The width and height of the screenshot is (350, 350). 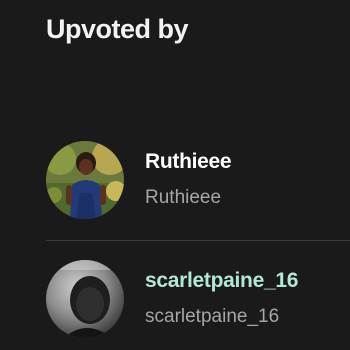 I want to click on voter-display-name: Ruthieee, so click(x=188, y=162).